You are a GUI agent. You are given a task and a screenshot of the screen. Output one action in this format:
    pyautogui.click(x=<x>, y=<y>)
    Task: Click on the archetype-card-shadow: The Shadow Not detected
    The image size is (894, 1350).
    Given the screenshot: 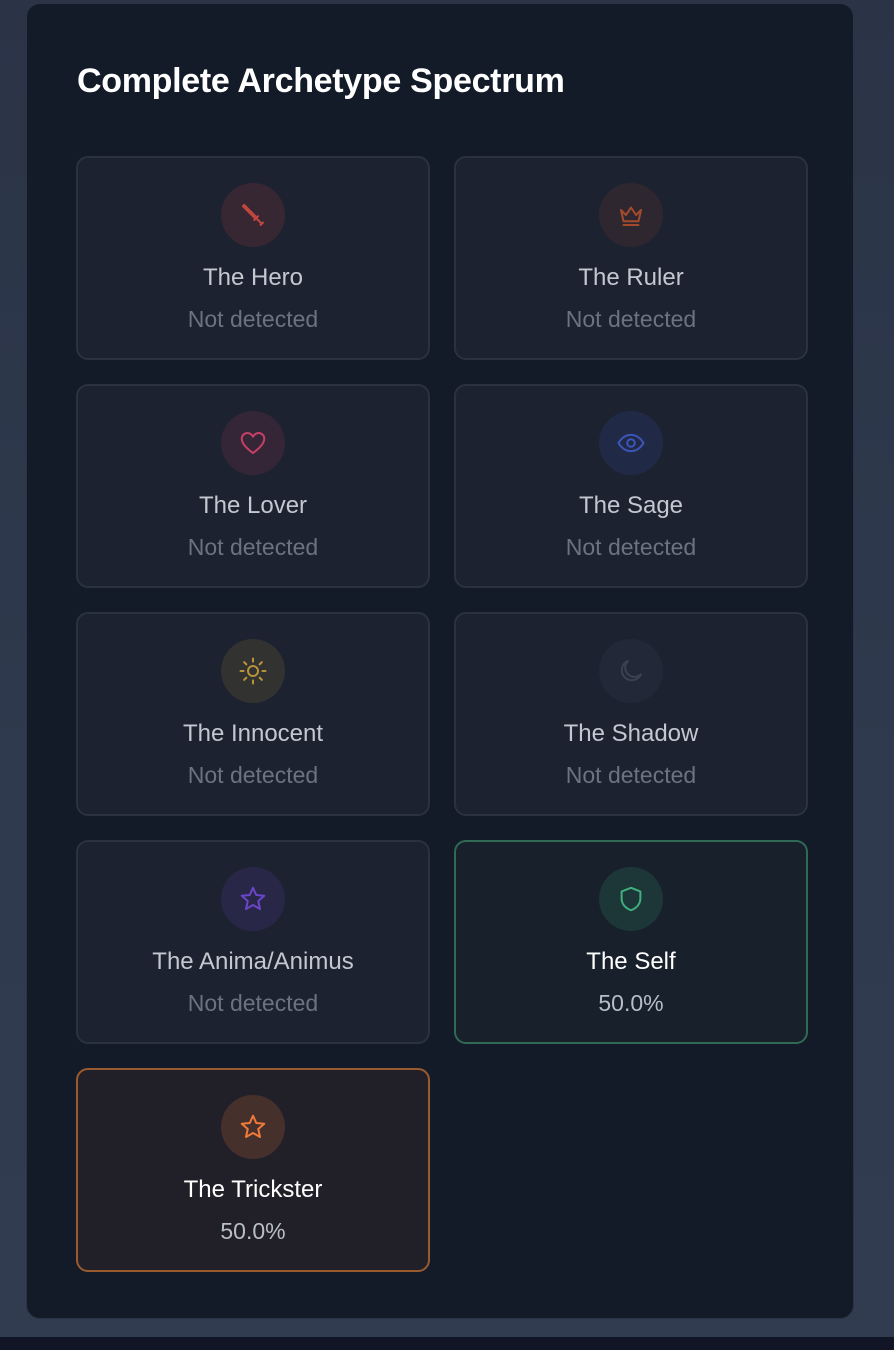 What is the action you would take?
    pyautogui.click(x=631, y=714)
    